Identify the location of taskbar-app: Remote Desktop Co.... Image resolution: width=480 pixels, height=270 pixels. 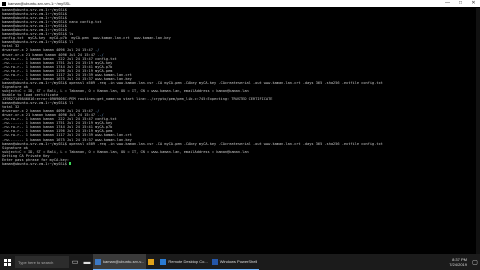
(184, 262).